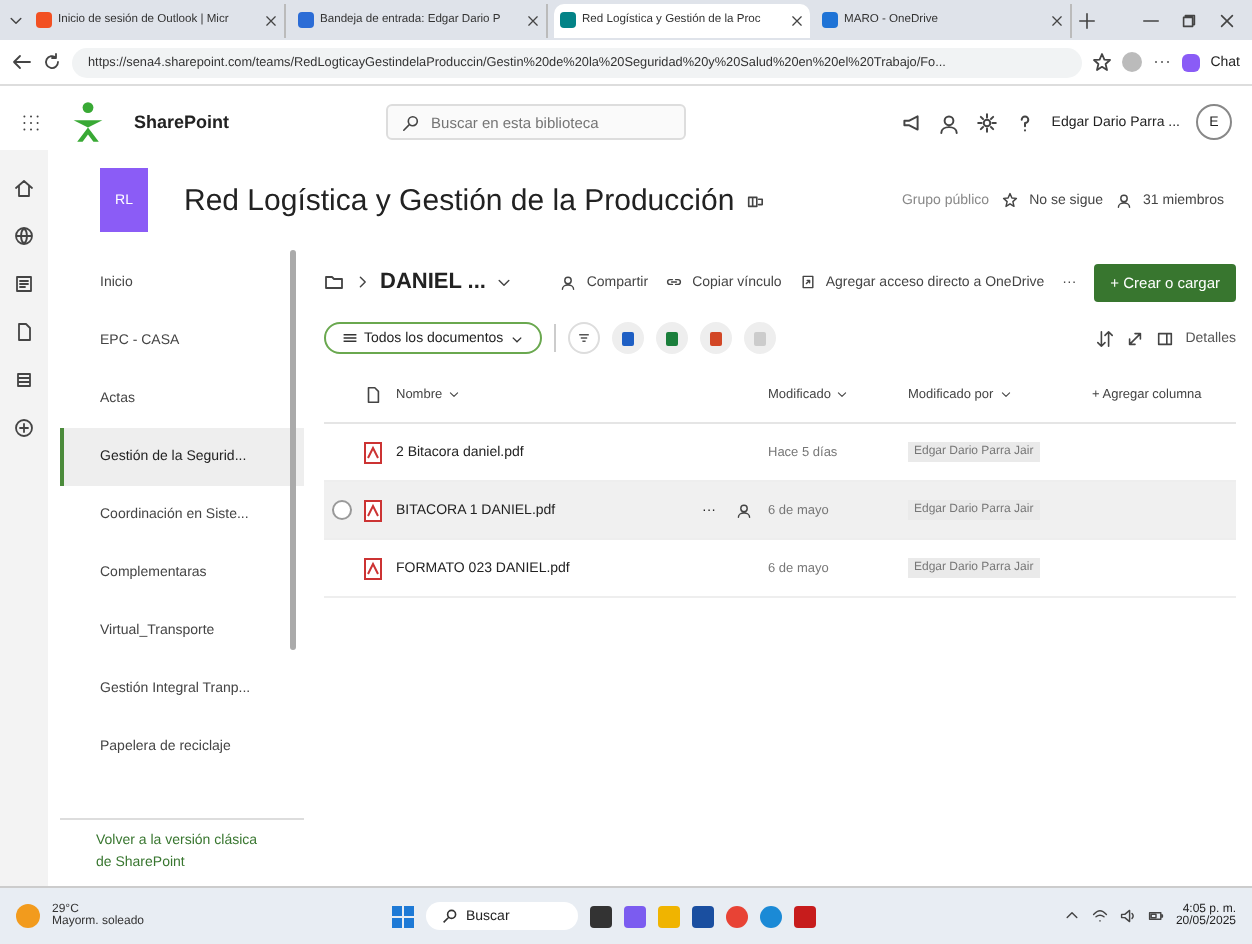 Image resolution: width=1252 pixels, height=944 pixels. Describe the element at coordinates (671, 338) in the screenshot. I see `excel-icon` at that location.